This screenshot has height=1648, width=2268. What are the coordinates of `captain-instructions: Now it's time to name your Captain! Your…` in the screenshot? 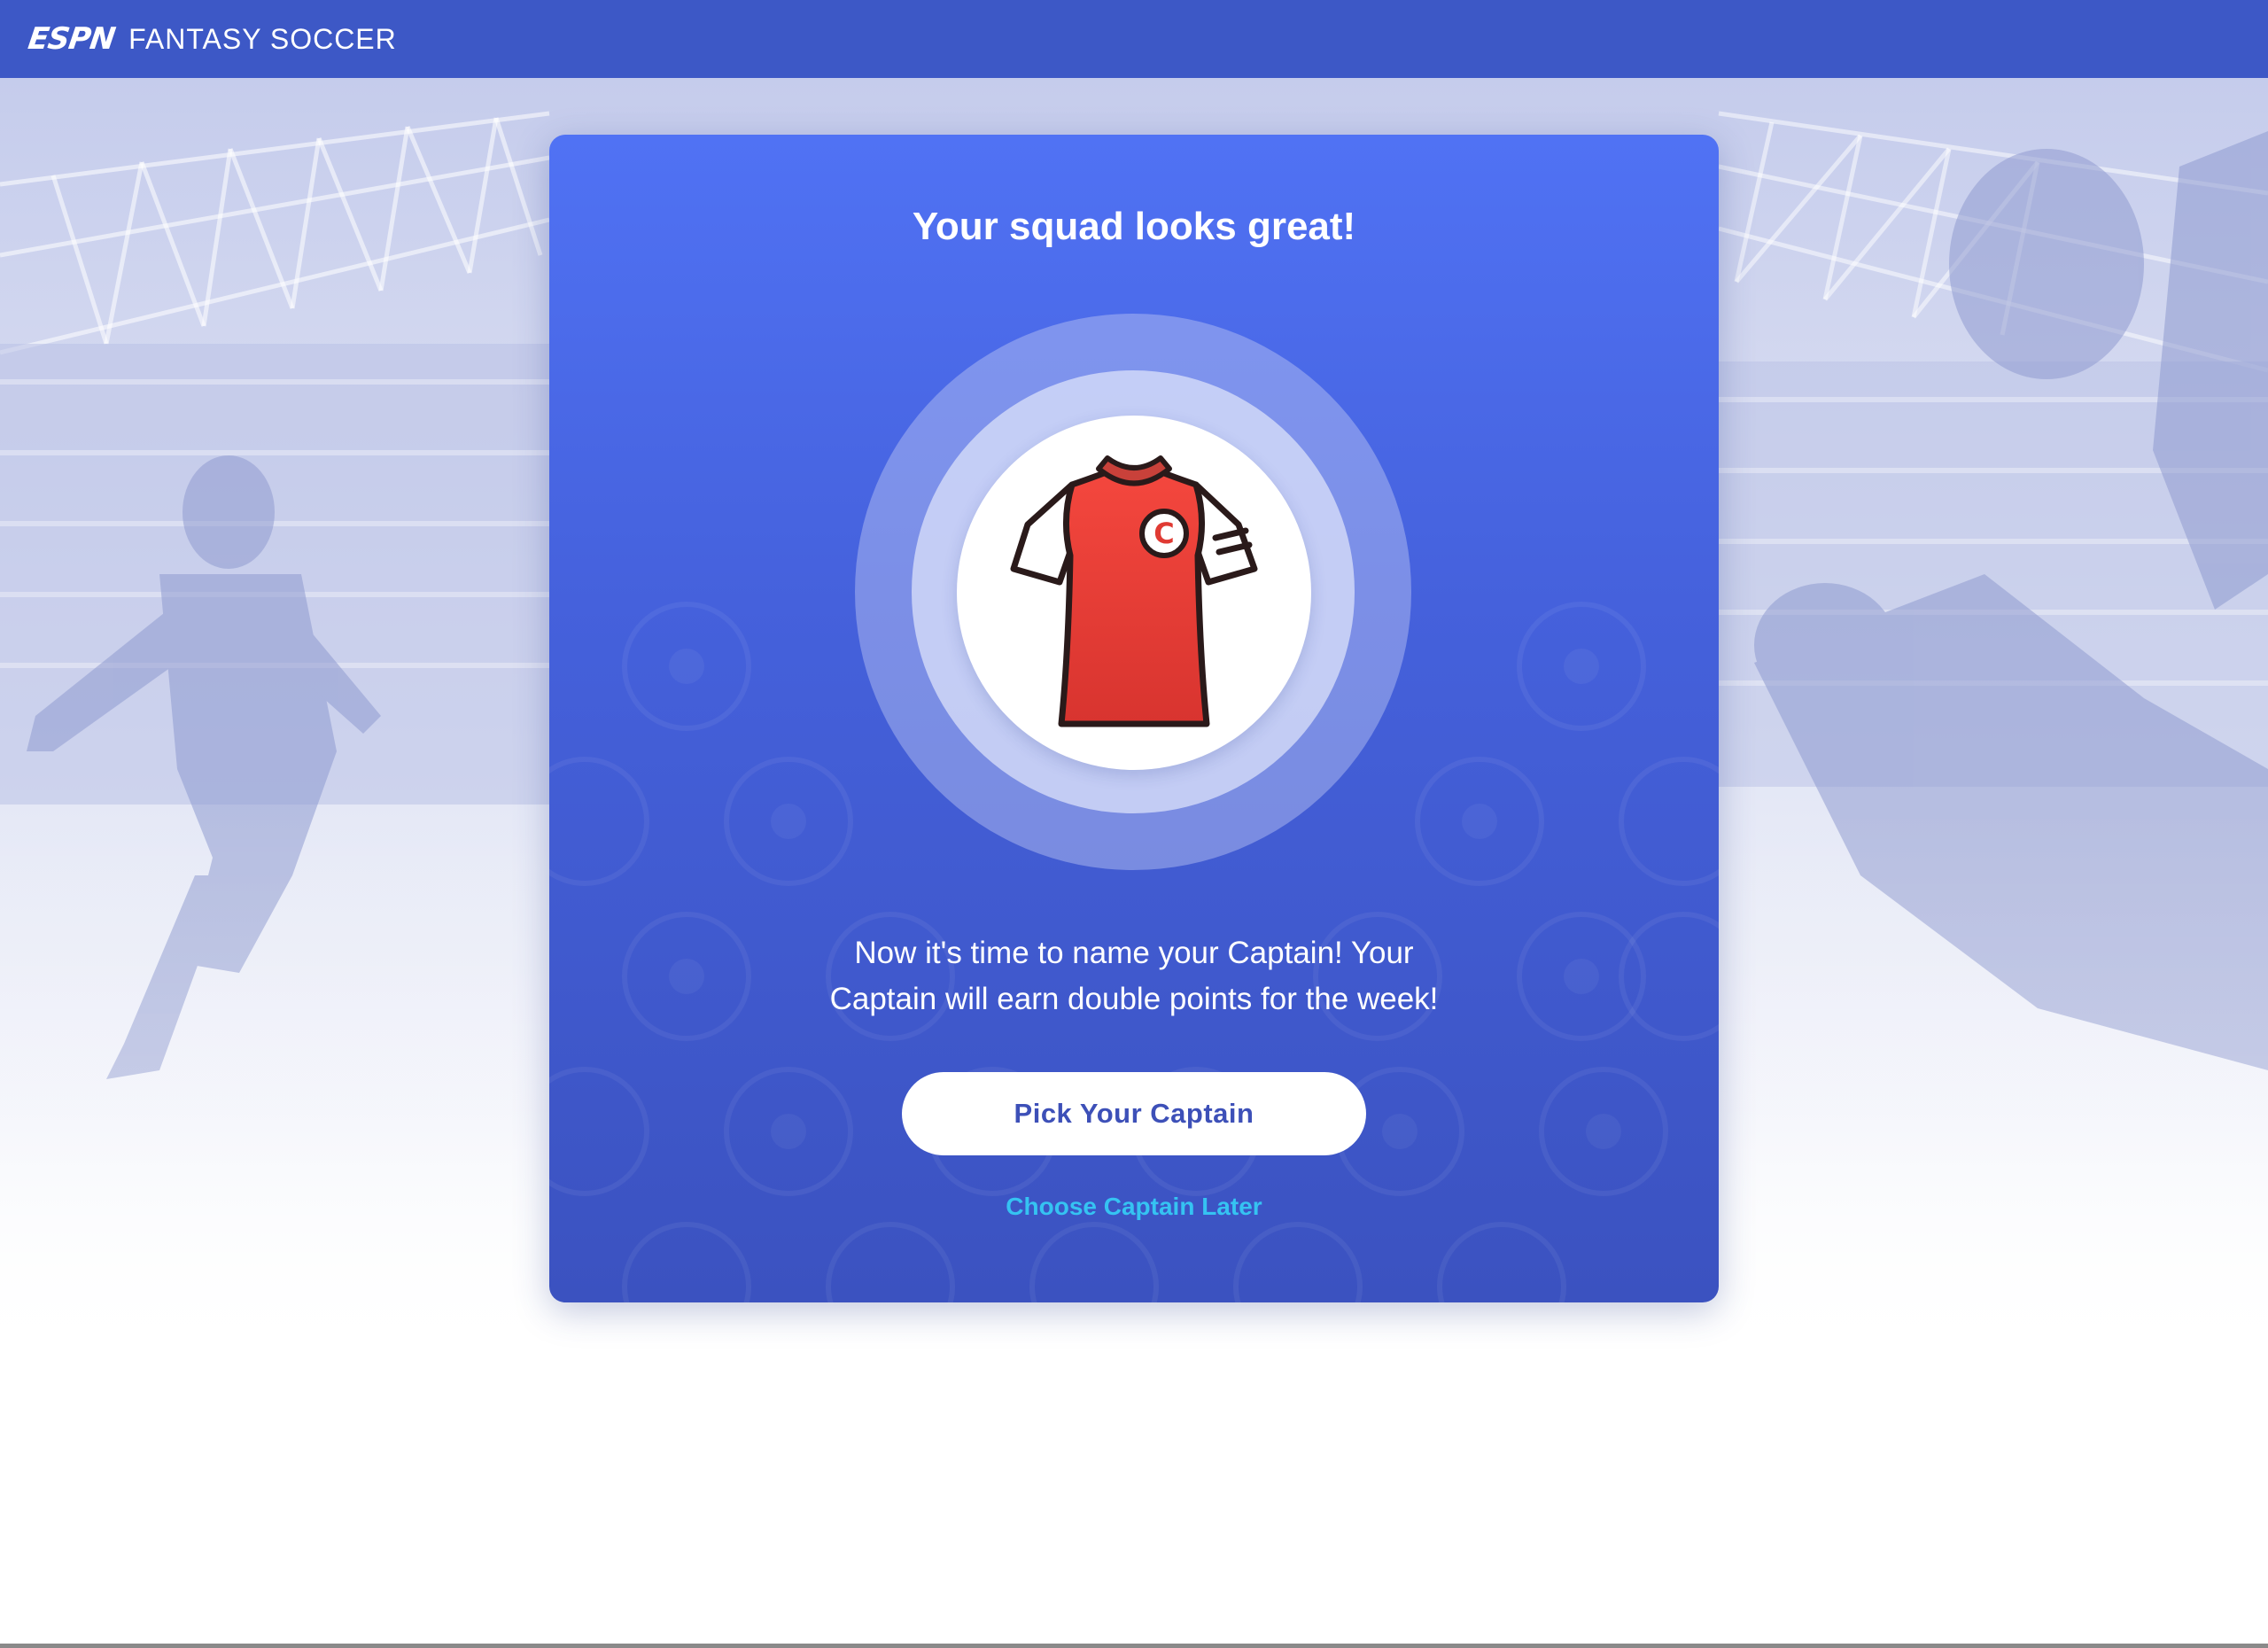 It's located at (1134, 976).